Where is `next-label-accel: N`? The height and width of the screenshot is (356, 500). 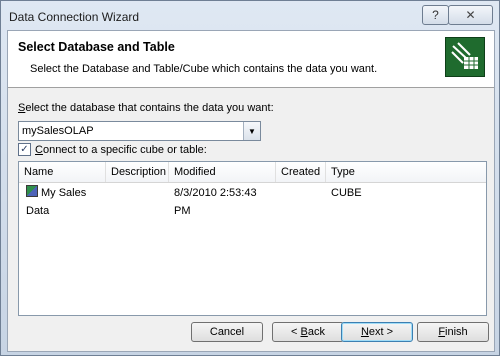
next-label-accel: N is located at coordinates (364, 332).